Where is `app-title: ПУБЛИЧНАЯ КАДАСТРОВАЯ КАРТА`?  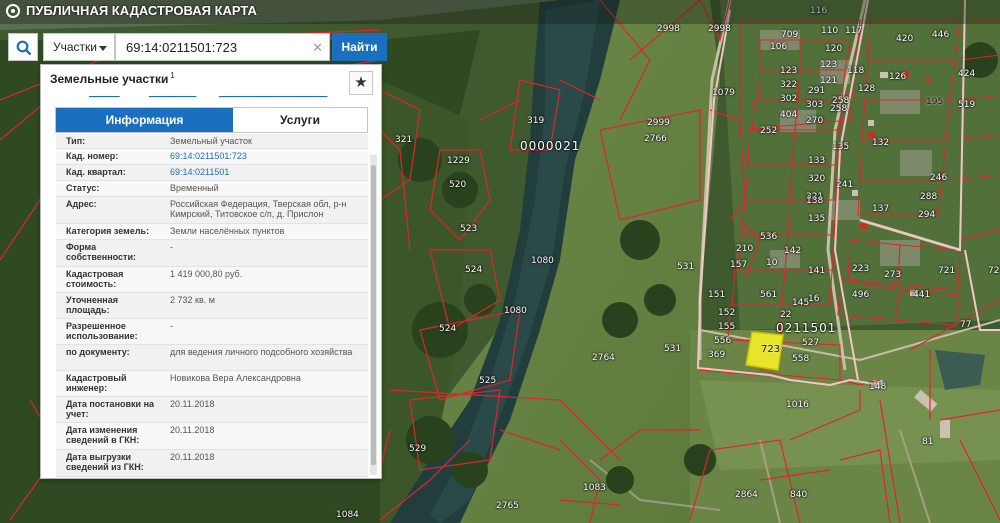 app-title: ПУБЛИЧНАЯ КАДАСТРОВАЯ КАРТА is located at coordinates (141, 10).